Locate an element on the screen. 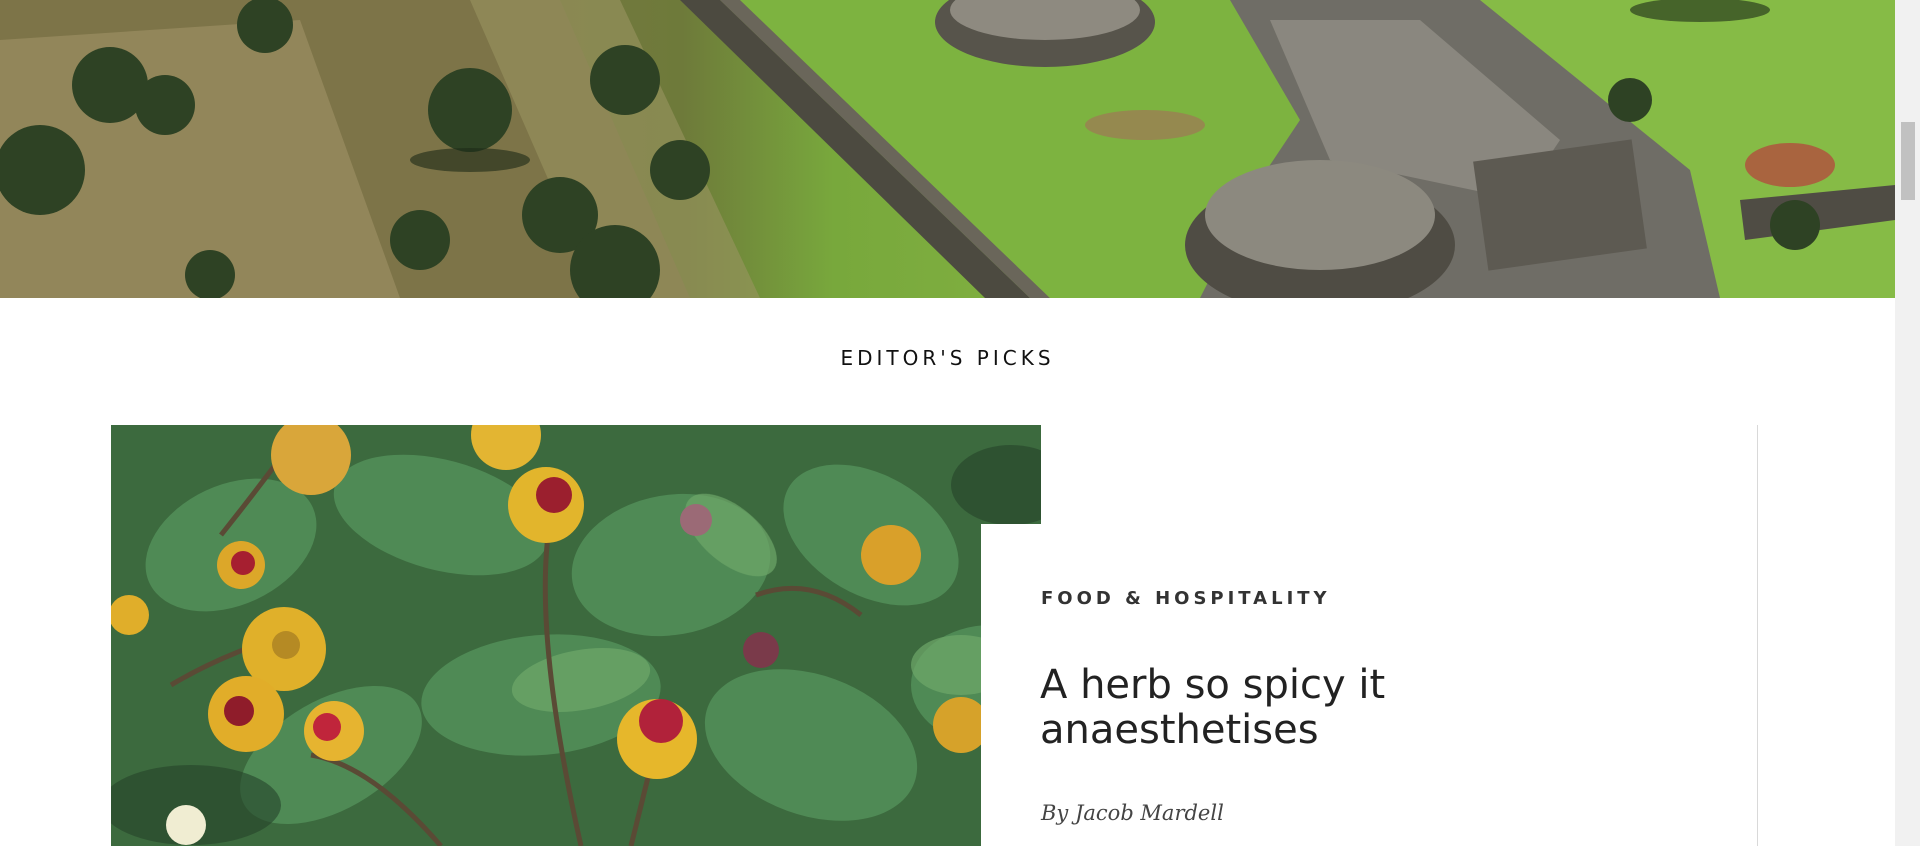 The height and width of the screenshot is (846, 1920). card-divider is located at coordinates (1757, 635).